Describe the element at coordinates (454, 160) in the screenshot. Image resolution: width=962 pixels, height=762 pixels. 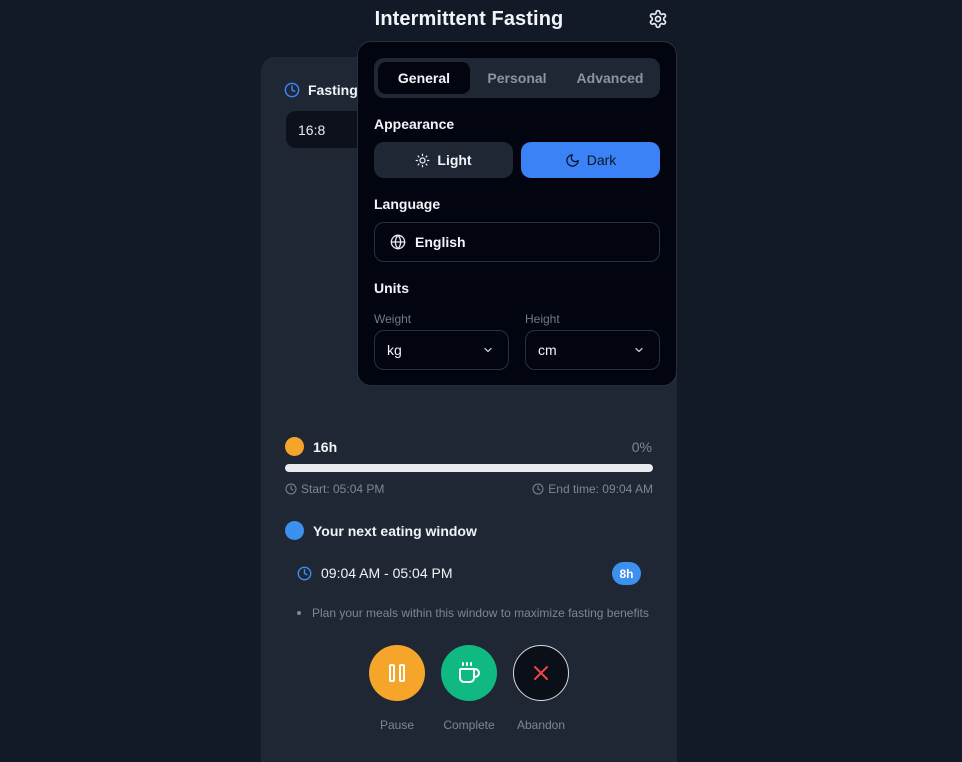
I see `light-theme-label: Light` at that location.